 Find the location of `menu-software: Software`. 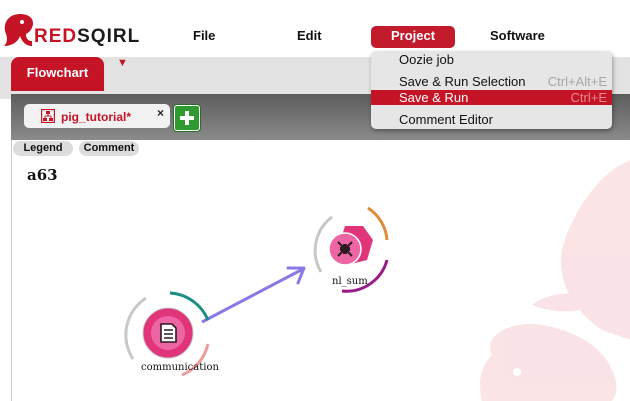

menu-software: Software is located at coordinates (517, 35).